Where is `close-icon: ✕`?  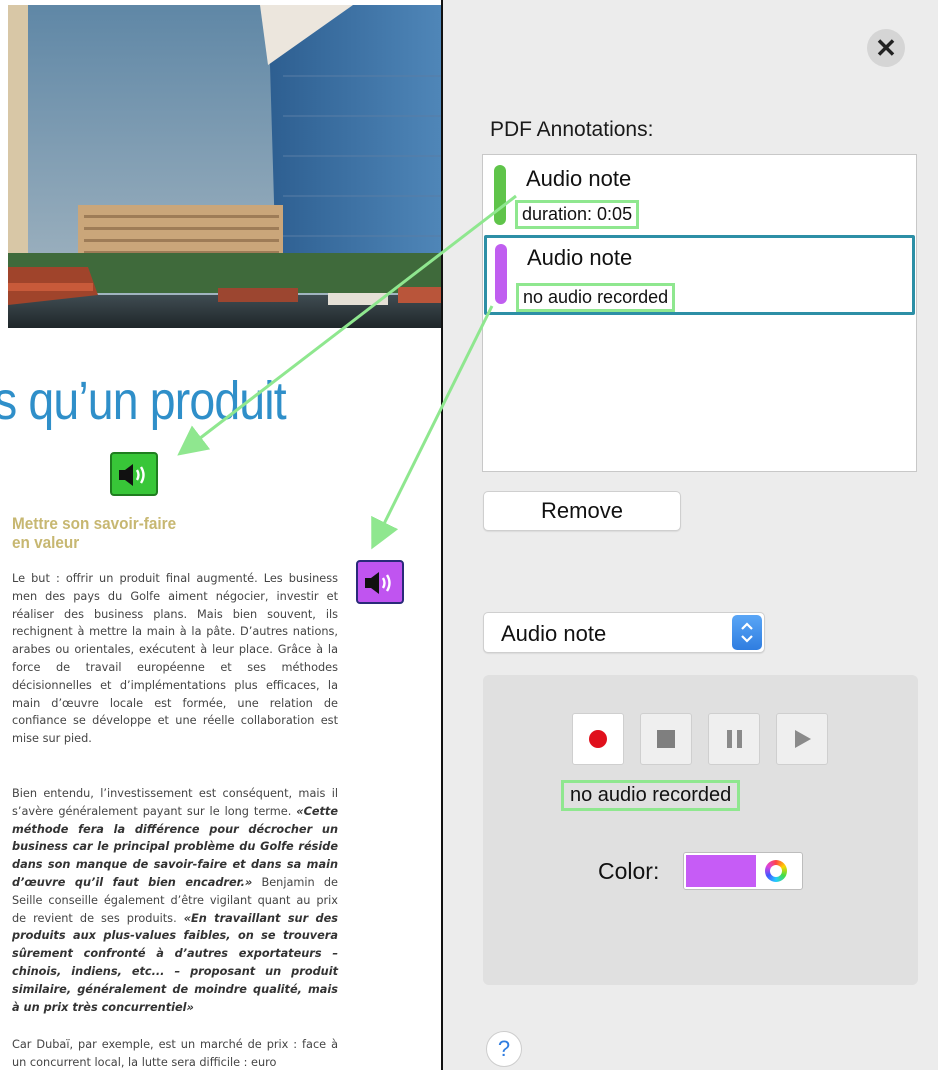 close-icon: ✕ is located at coordinates (886, 48).